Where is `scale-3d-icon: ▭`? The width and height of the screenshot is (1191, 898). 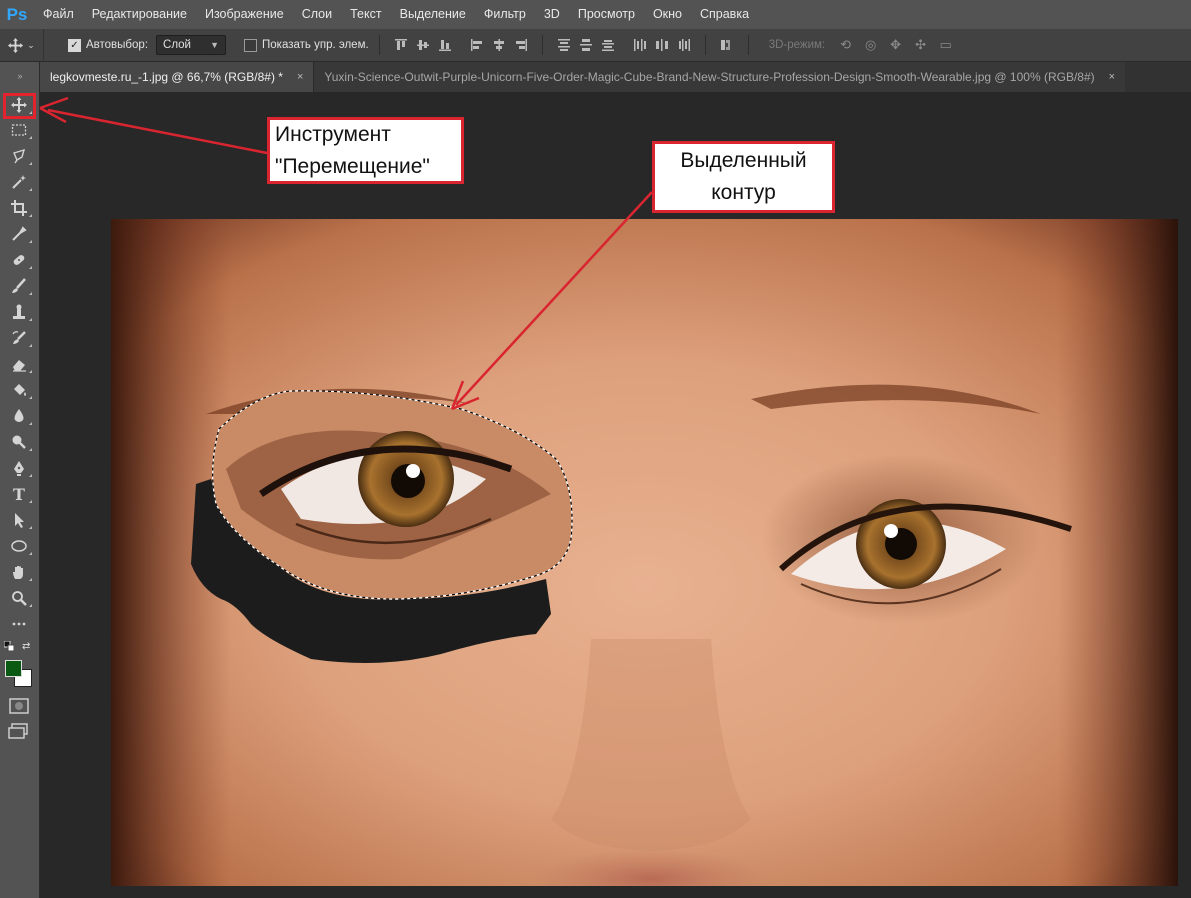
scale-3d-icon: ▭ is located at coordinates (945, 45).